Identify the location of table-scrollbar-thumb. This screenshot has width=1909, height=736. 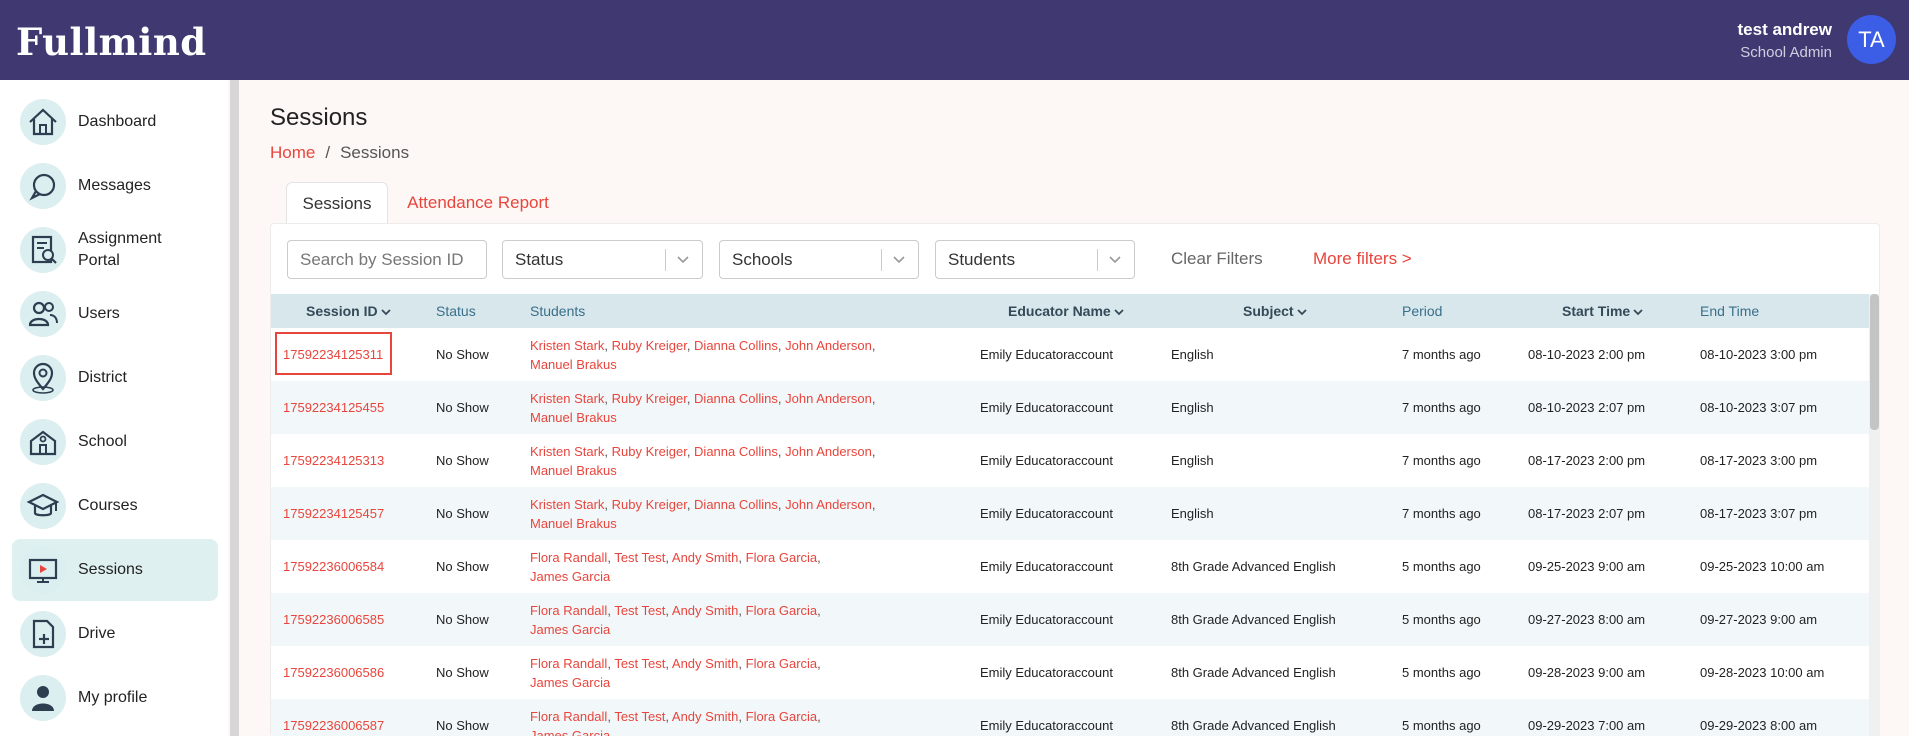
(1874, 362).